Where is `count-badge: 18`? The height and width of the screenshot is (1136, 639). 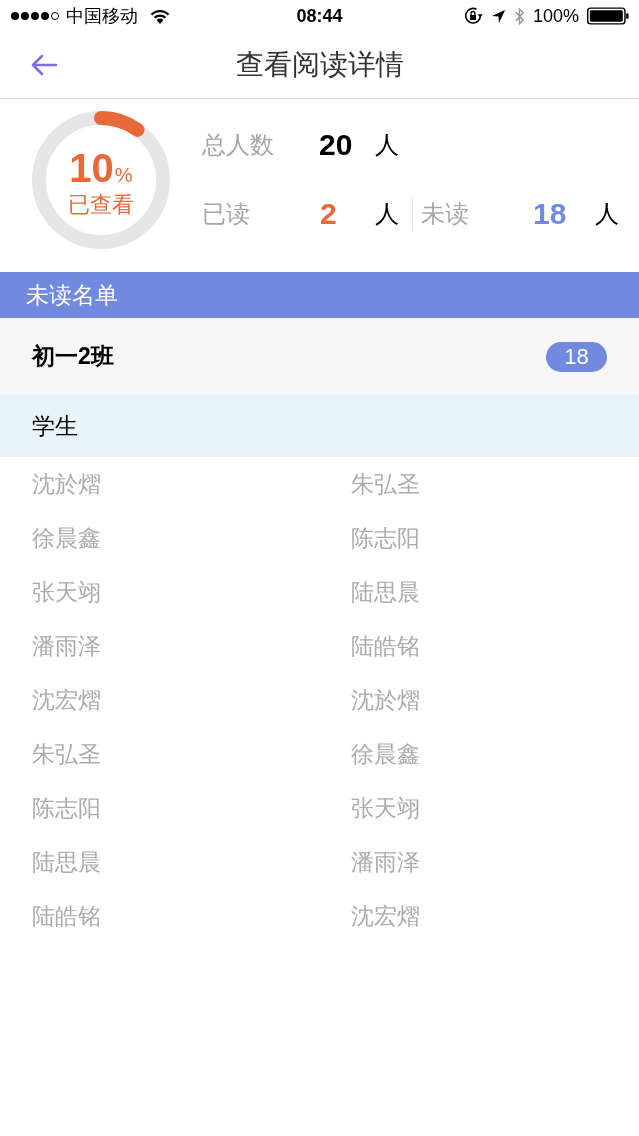 count-badge: 18 is located at coordinates (576, 356).